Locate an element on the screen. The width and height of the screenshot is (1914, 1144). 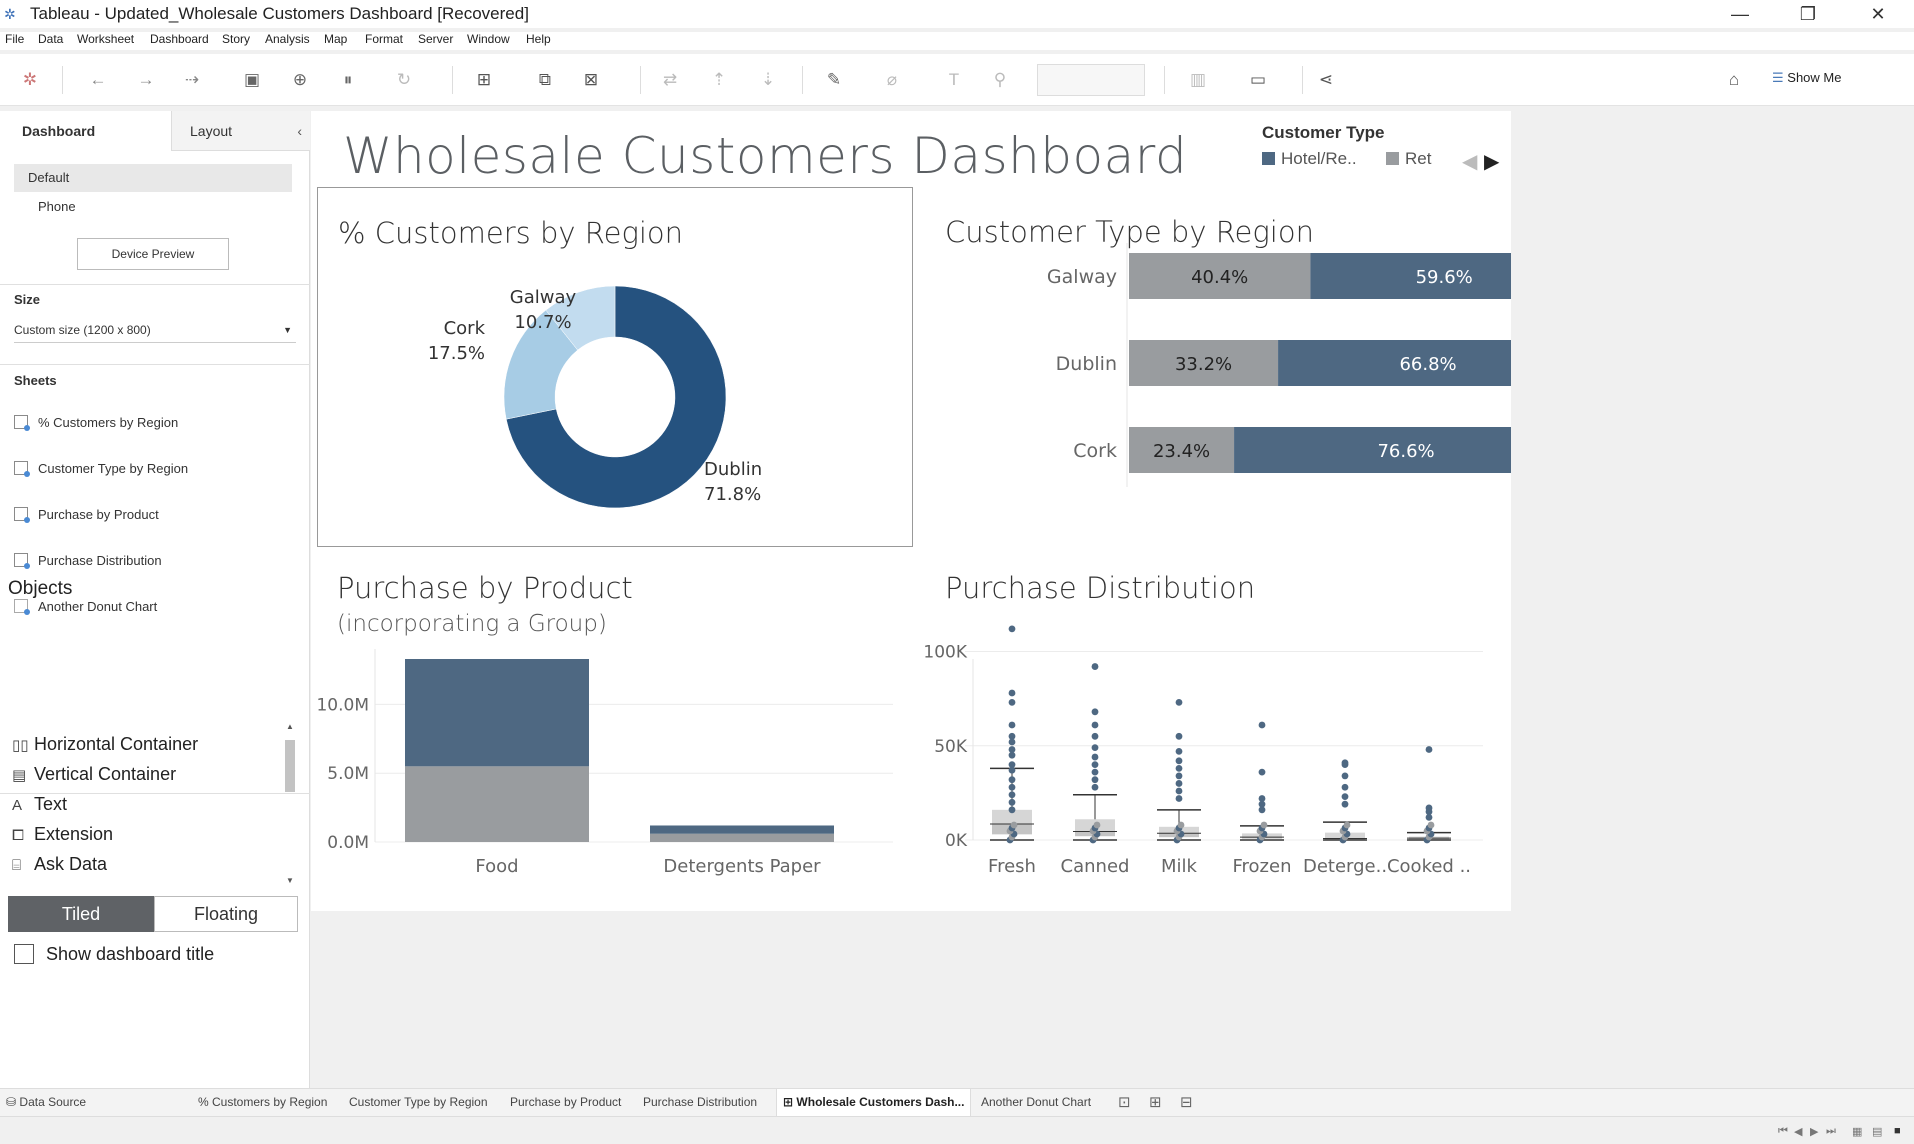
object-ask-data: ⌸ Ask Data is located at coordinates (59, 864).